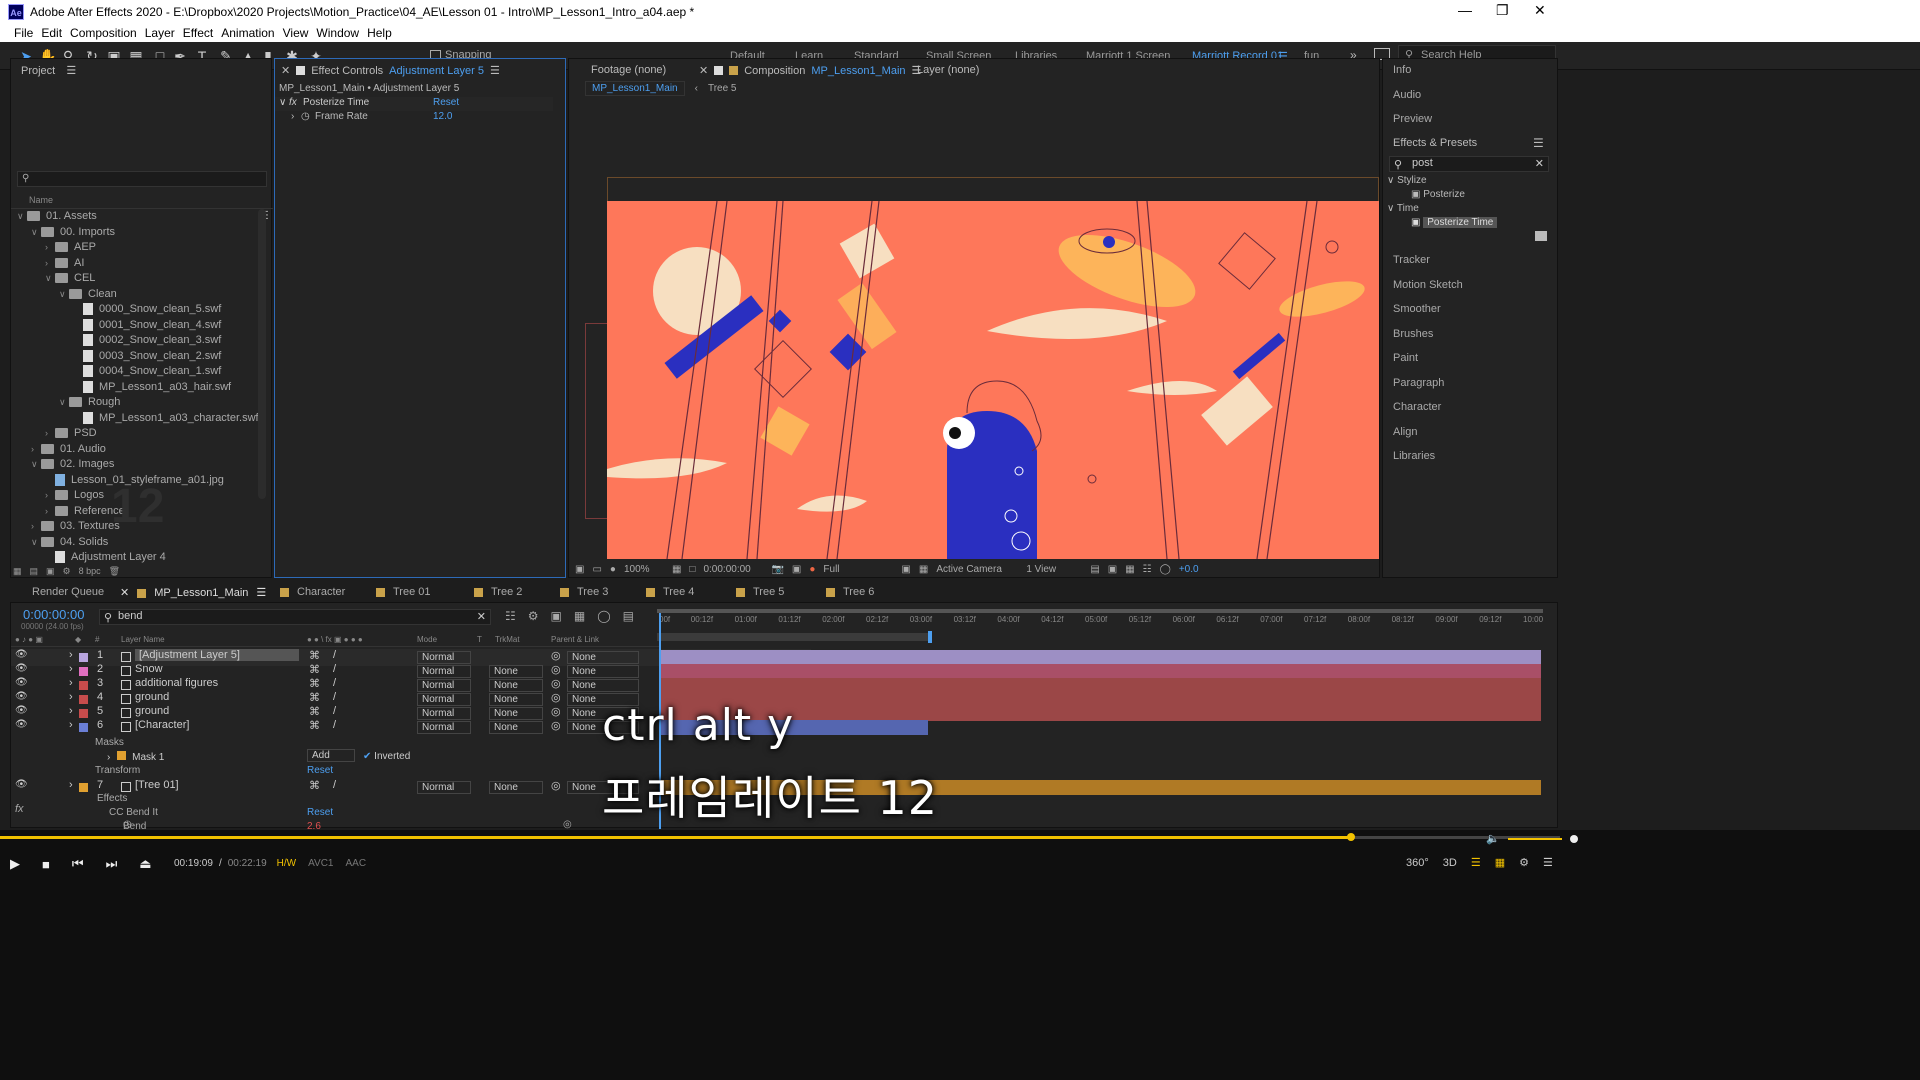 This screenshot has width=1920, height=1080. Describe the element at coordinates (23, 33) in the screenshot. I see `menu-file: File` at that location.